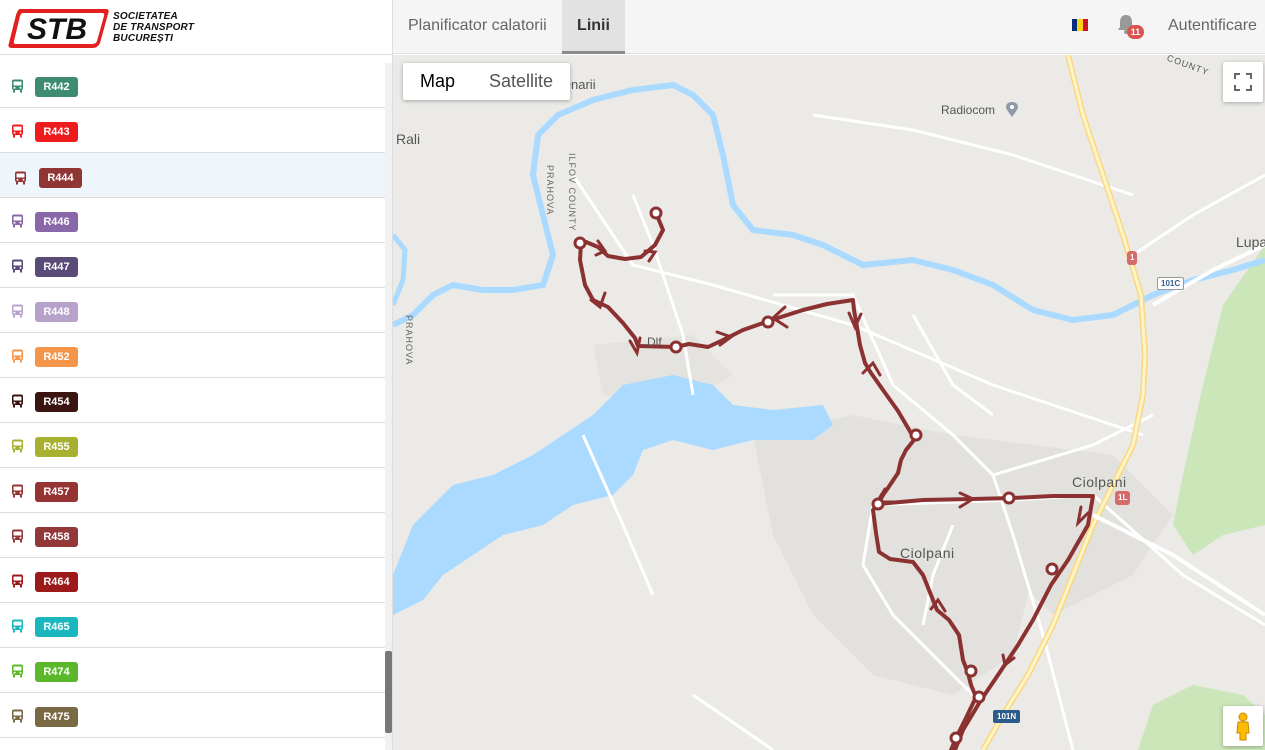 This screenshot has width=1265, height=750. I want to click on route-badge: R452, so click(56, 357).